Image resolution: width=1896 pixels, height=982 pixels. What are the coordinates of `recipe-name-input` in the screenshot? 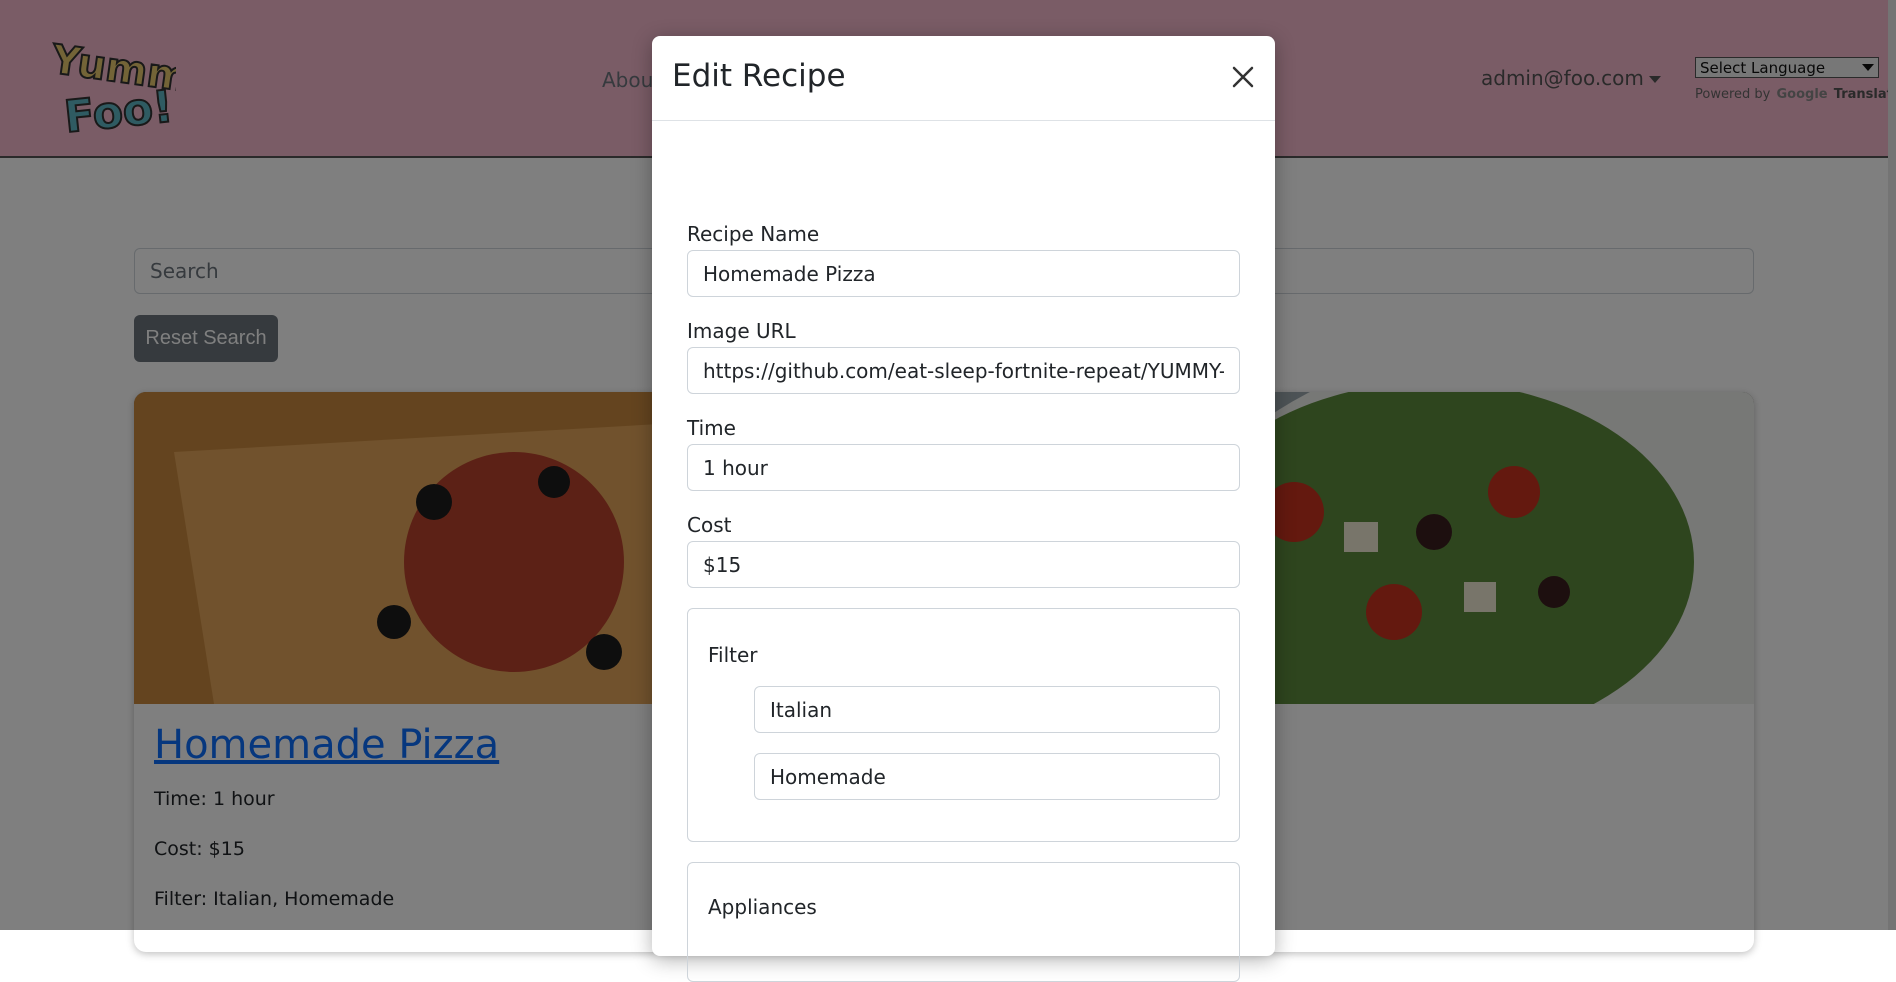 It's located at (963, 273).